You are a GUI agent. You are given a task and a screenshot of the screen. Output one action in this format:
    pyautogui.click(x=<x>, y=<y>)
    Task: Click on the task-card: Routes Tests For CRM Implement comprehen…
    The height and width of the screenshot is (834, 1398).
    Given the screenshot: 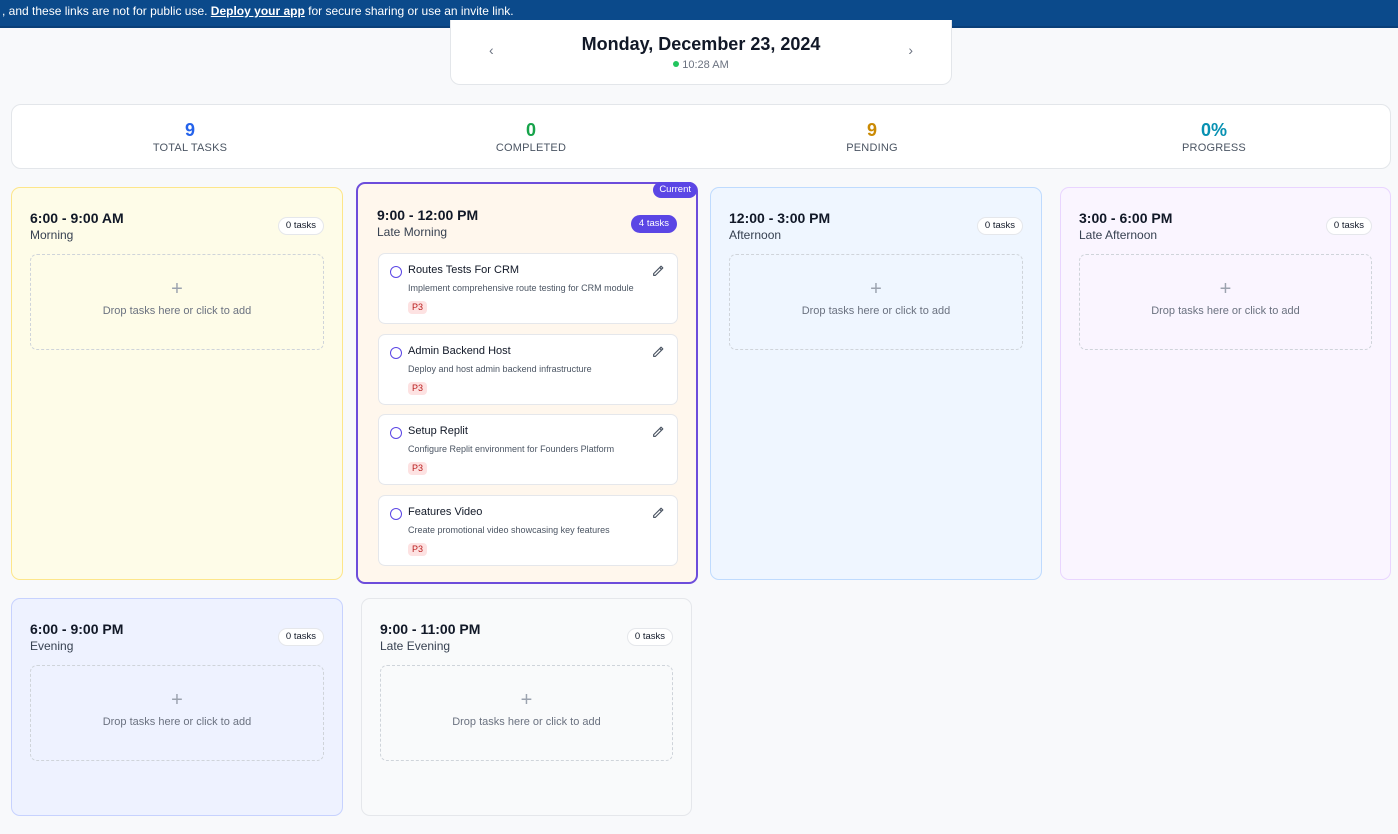 What is the action you would take?
    pyautogui.click(x=528, y=288)
    